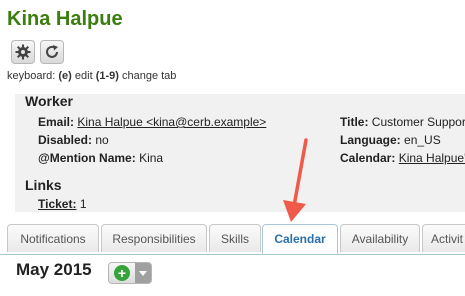 This screenshot has height=296, width=465. What do you see at coordinates (300, 239) in the screenshot?
I see `tab-calendar: Calendar` at bounding box center [300, 239].